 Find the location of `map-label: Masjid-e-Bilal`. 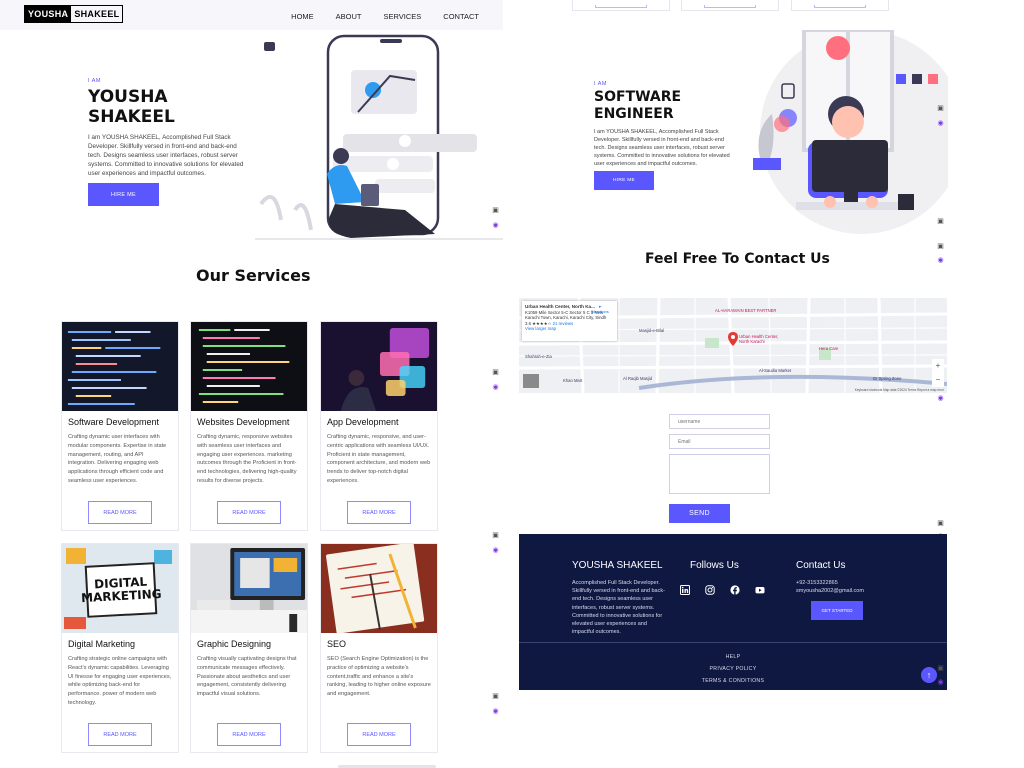

map-label: Masjid-e-Bilal is located at coordinates (652, 330).